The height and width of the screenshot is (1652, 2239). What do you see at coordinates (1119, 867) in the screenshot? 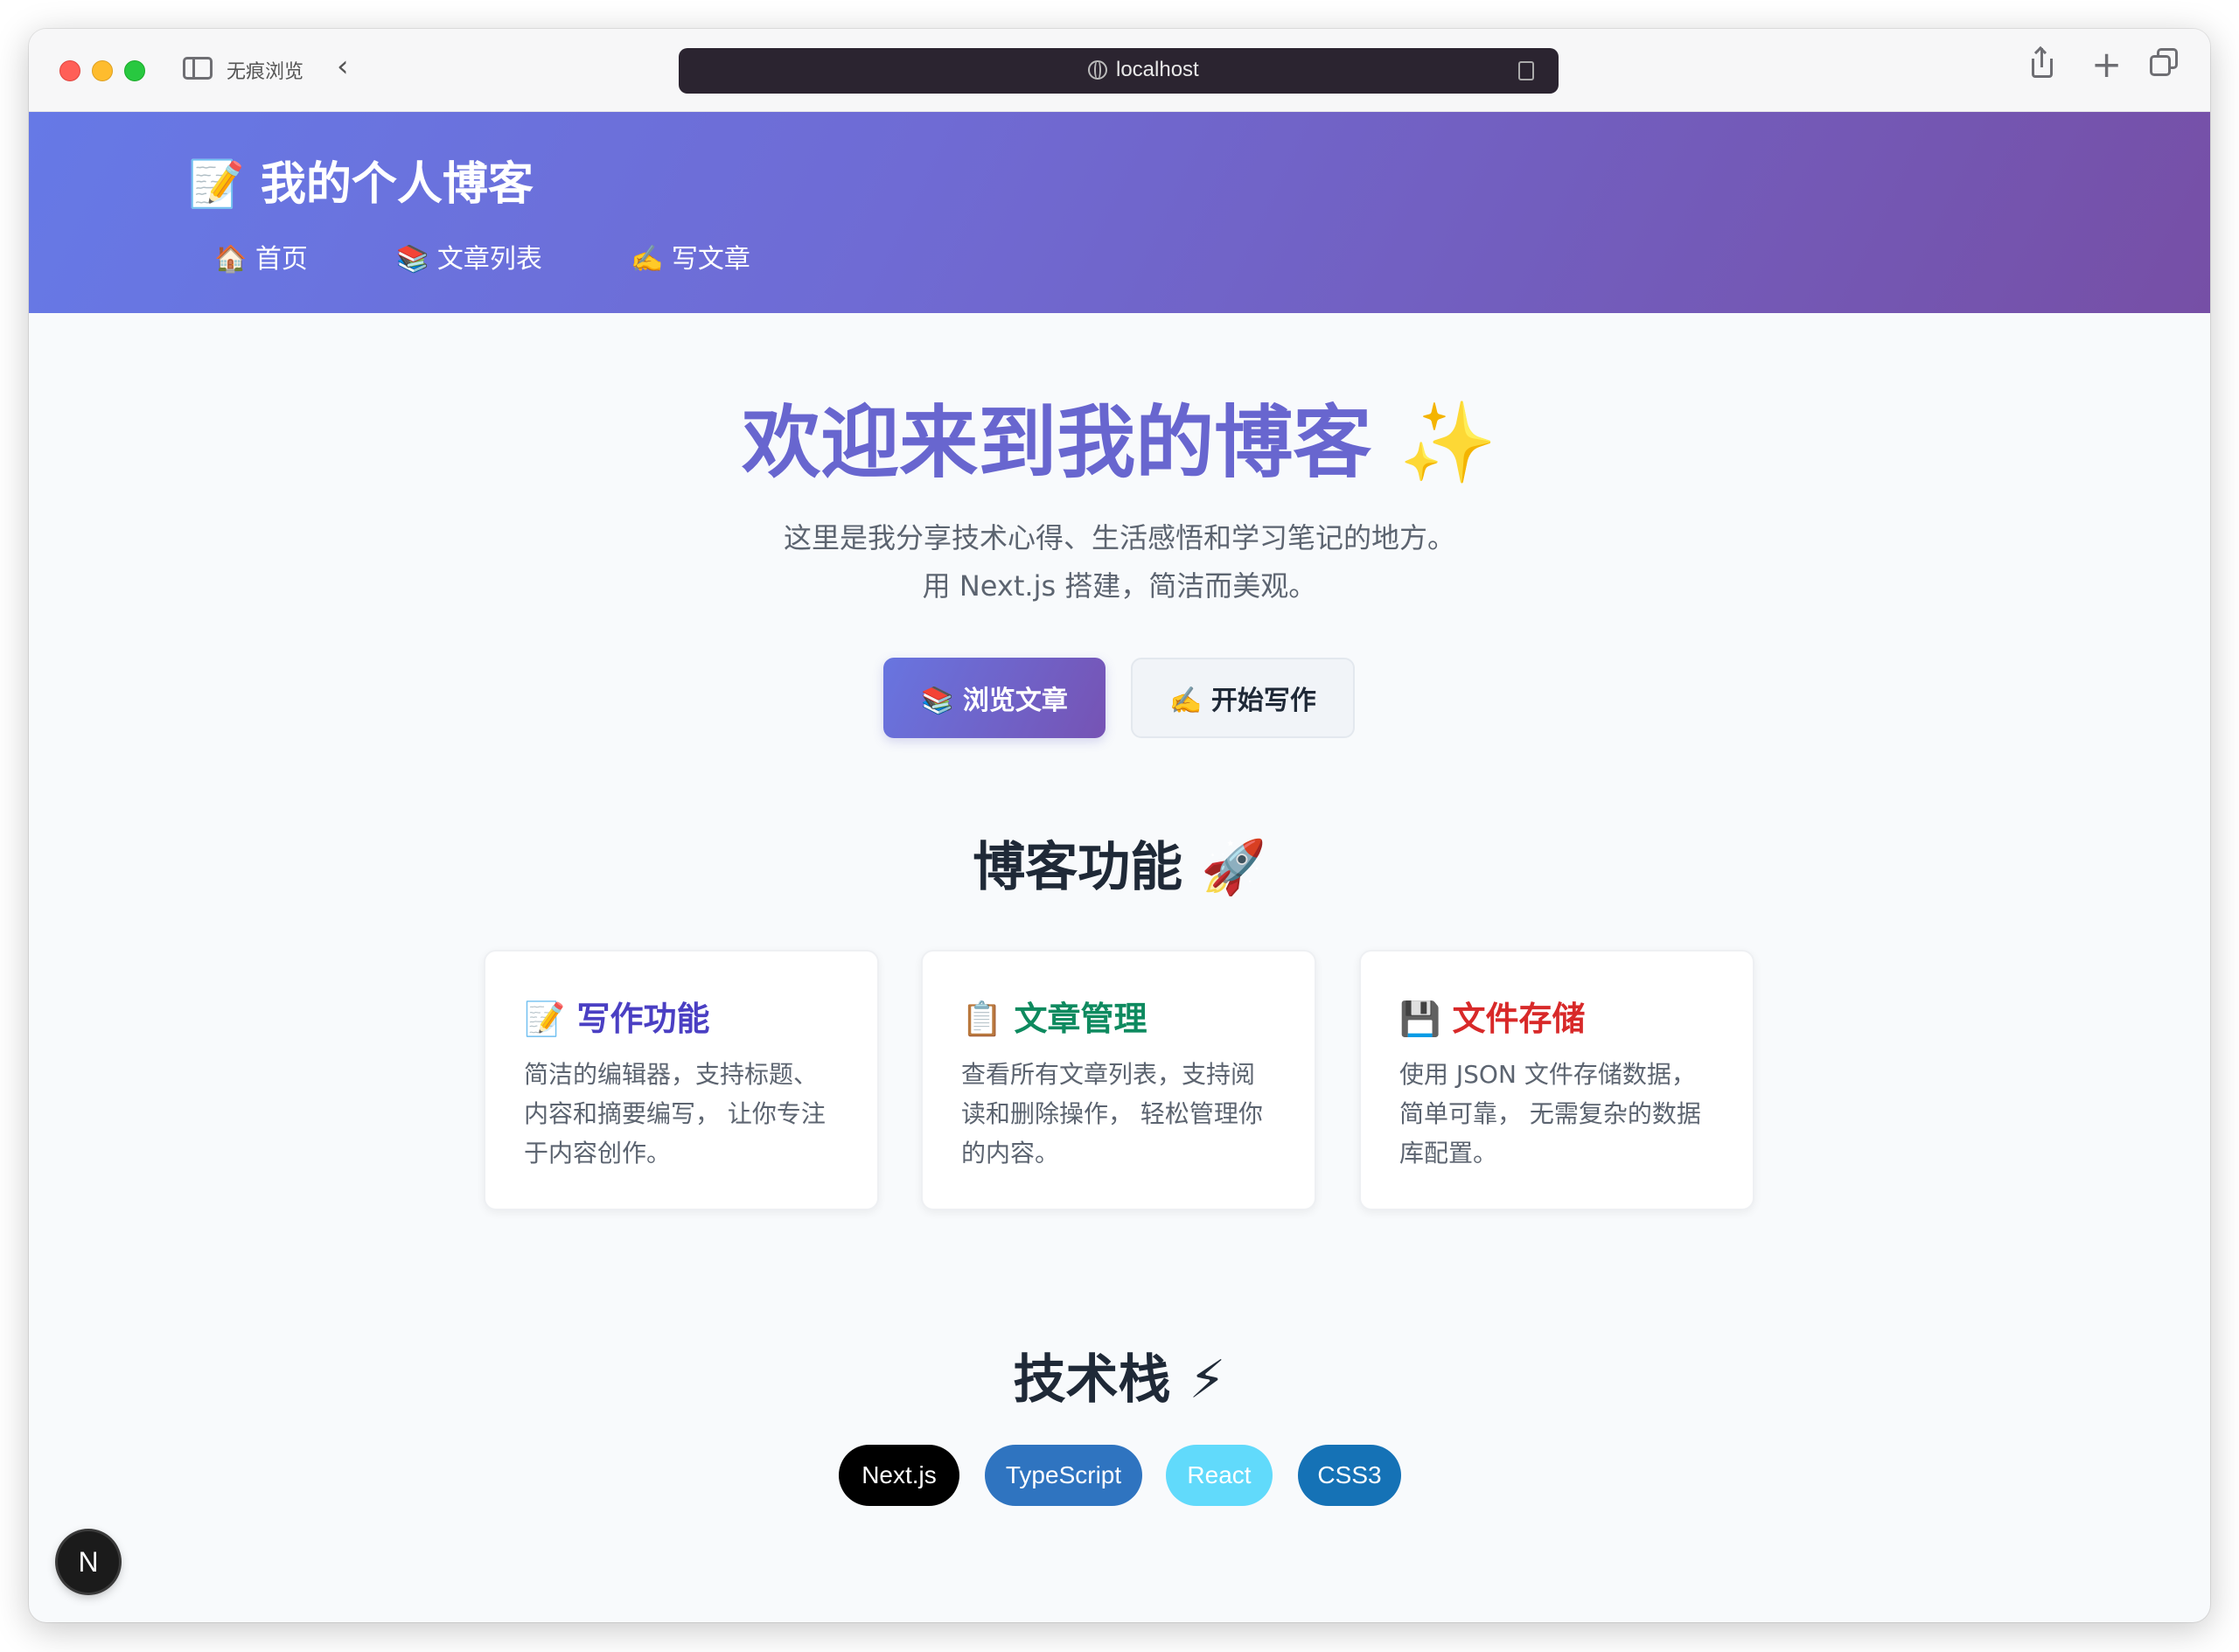
I see `features-section-title: 博客功能 🚀` at bounding box center [1119, 867].